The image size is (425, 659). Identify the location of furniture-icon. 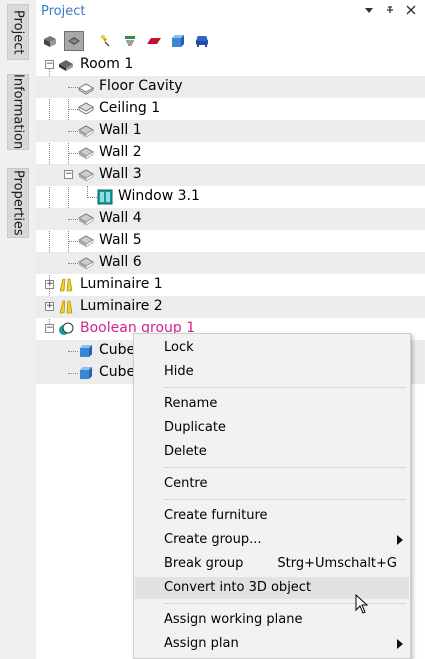
(202, 41).